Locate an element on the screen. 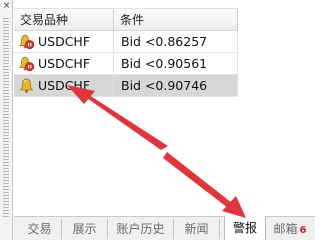  alert-row: USDCHF Bid <0.86257 is located at coordinates (126, 42).